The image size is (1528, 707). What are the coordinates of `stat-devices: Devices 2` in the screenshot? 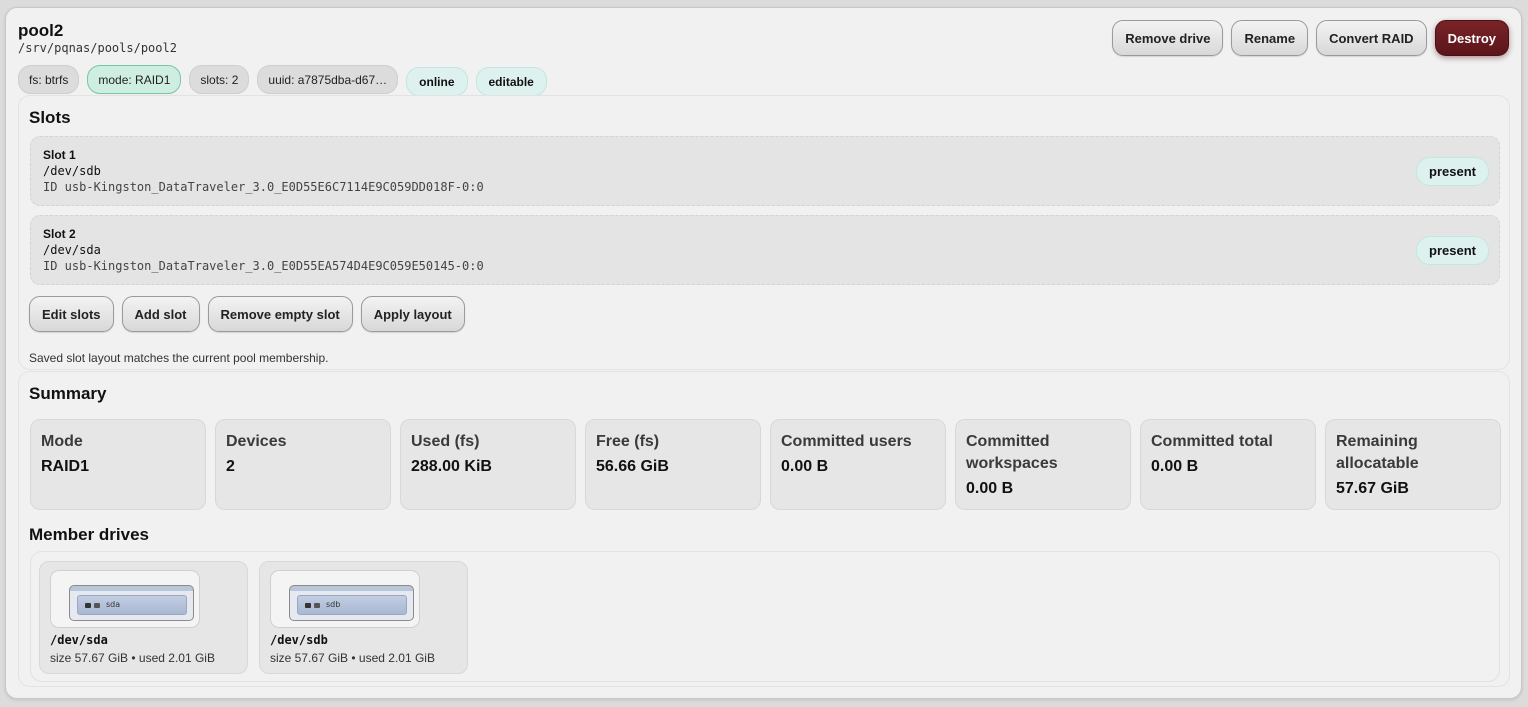 It's located at (303, 464).